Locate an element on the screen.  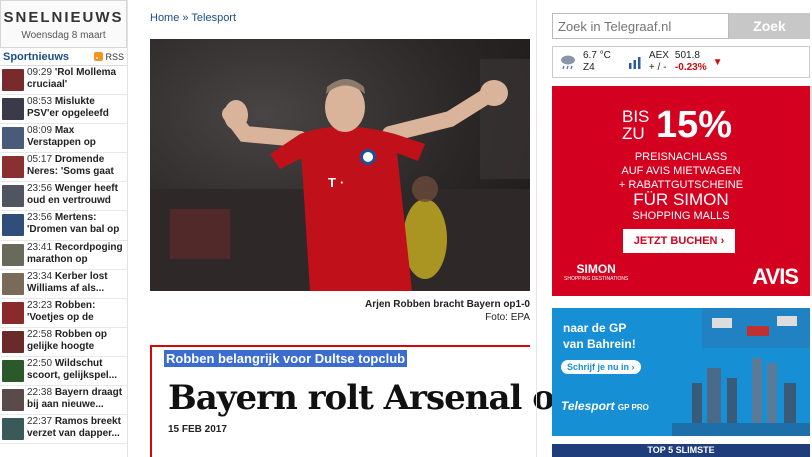
weather-wind: Z4 is located at coordinates (589, 67).